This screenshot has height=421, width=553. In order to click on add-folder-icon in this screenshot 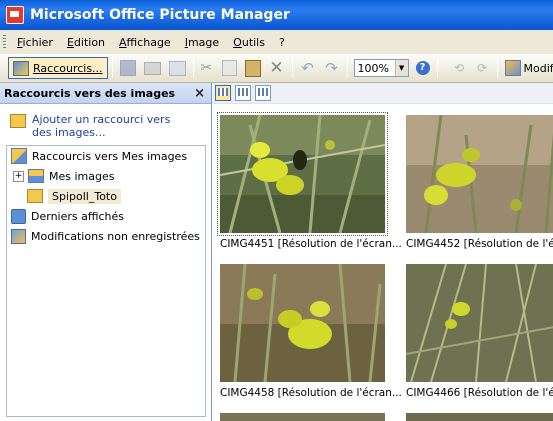, I will do `click(18, 121)`.